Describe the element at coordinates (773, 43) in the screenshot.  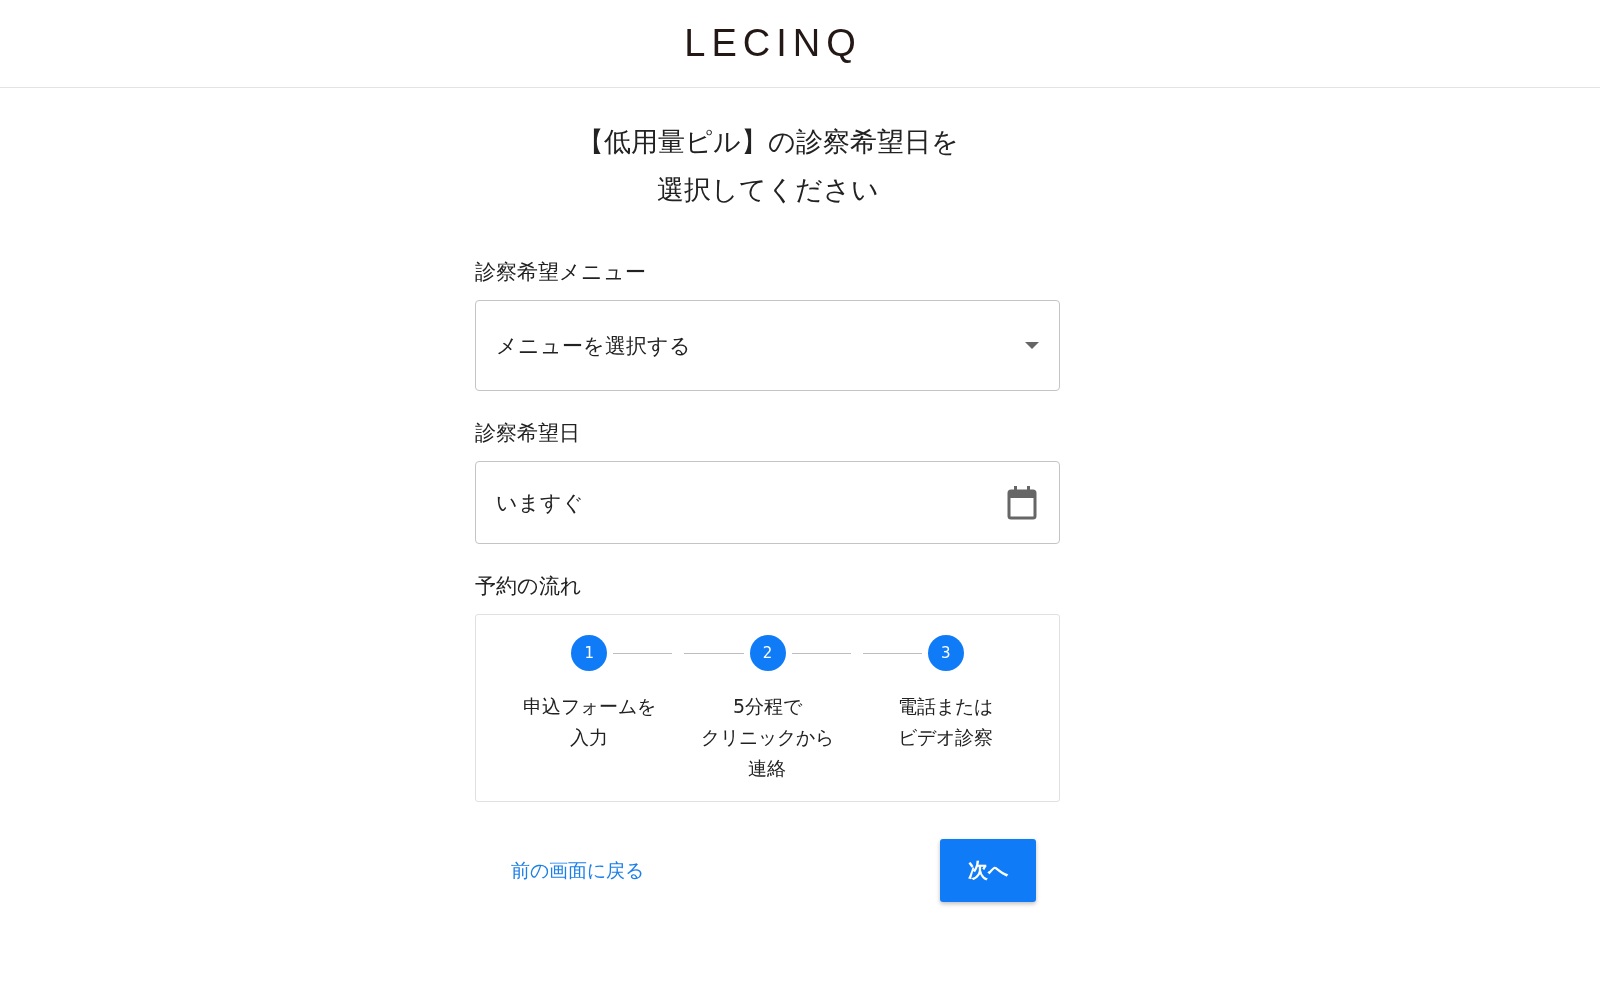
I see `logo: LECINQ` at that location.